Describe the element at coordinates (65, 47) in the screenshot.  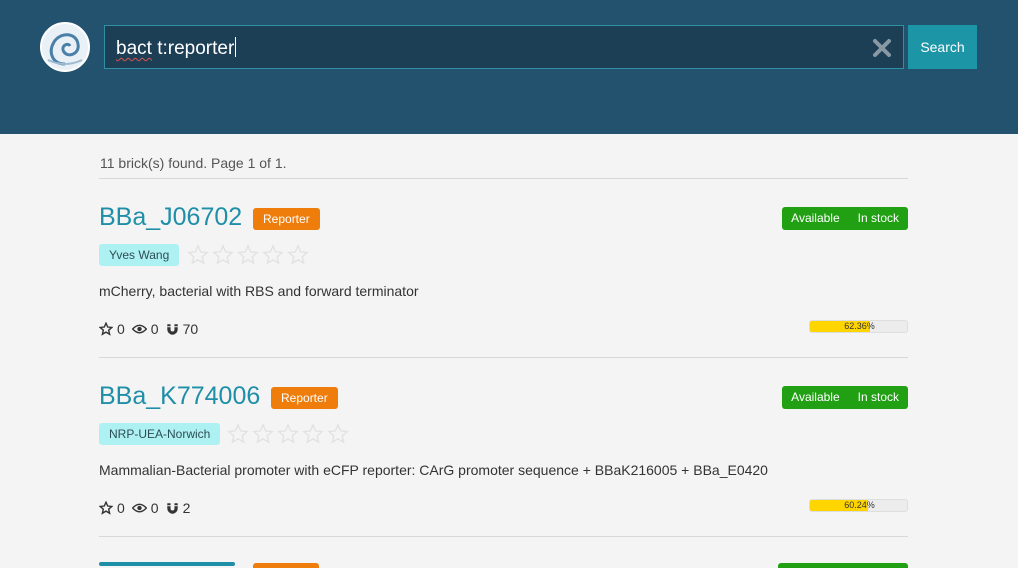
I see `logo-icon` at that location.